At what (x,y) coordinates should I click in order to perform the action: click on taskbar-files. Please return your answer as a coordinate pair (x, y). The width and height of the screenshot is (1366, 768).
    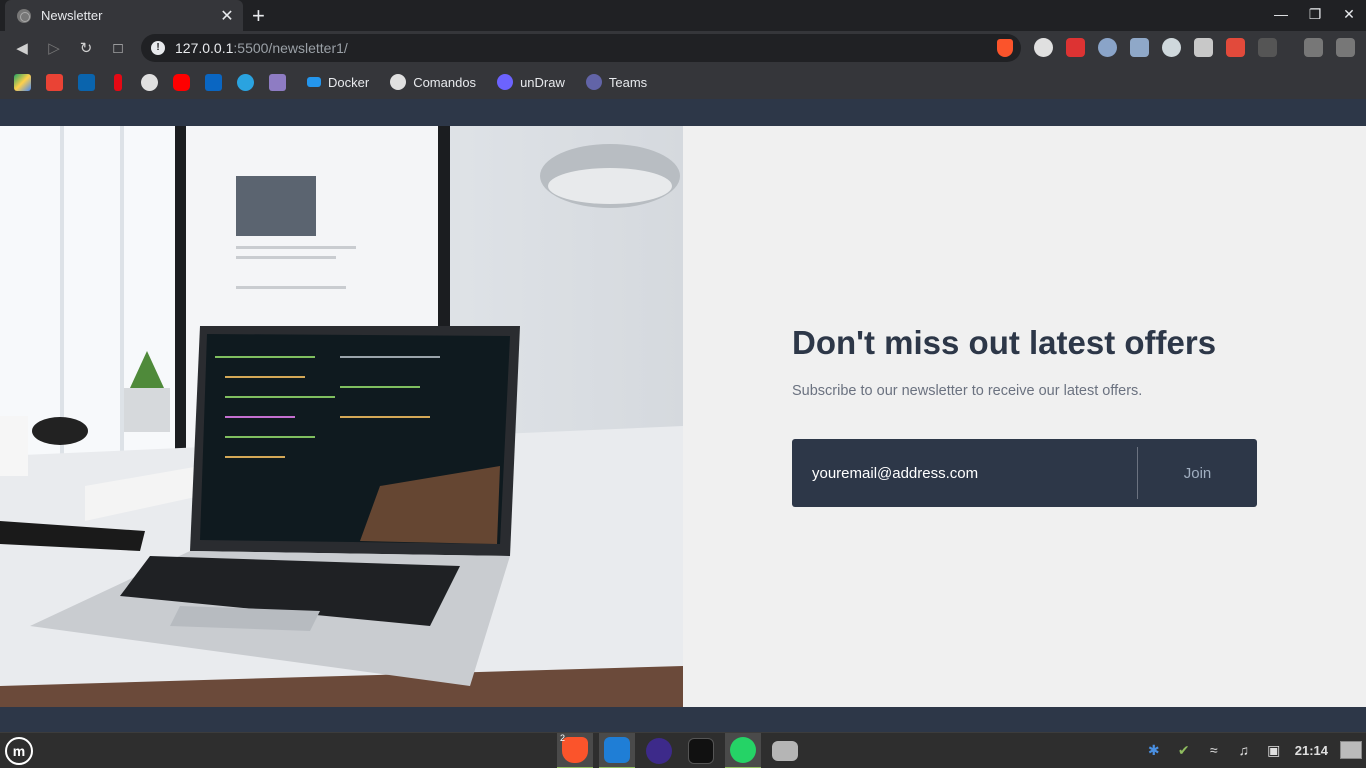
    Looking at the image, I should click on (785, 750).